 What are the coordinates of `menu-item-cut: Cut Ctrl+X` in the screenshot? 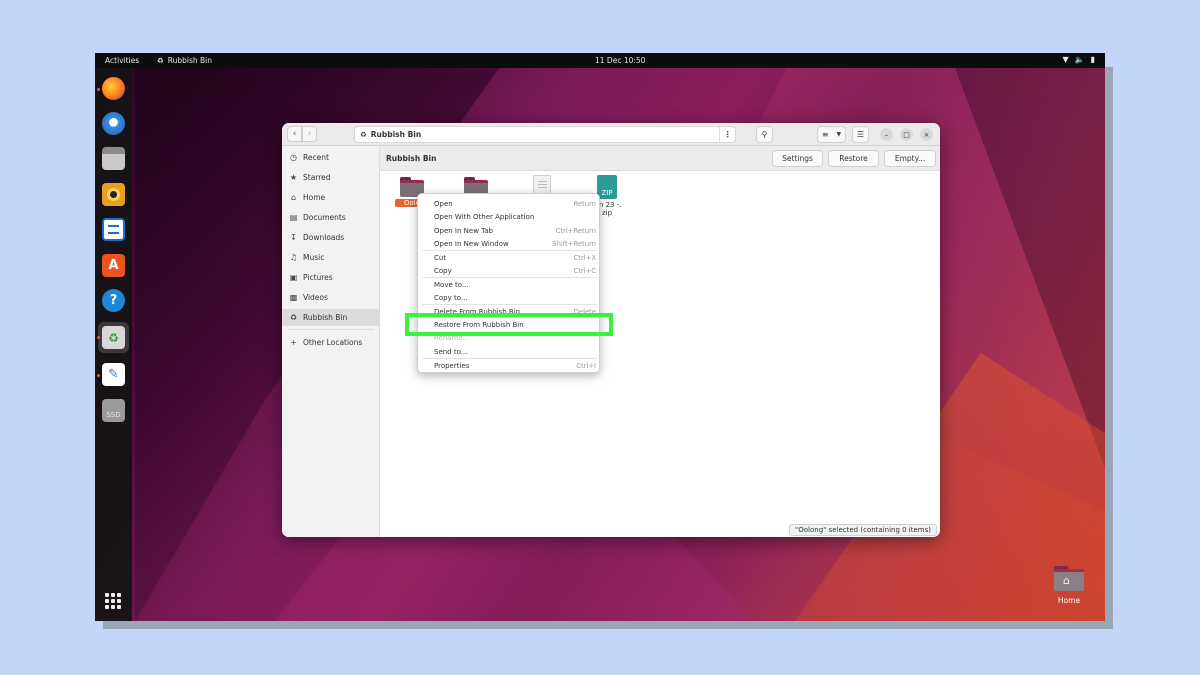 It's located at (509, 257).